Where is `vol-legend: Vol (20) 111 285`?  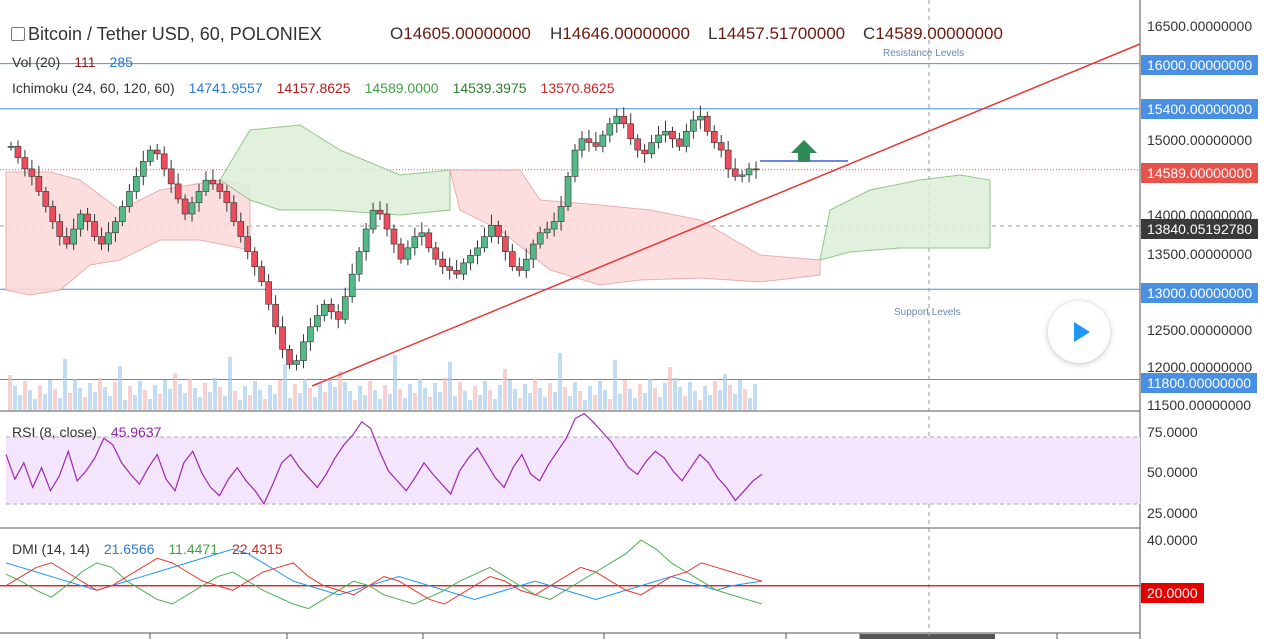 vol-legend: Vol (20) 111 285 is located at coordinates (79, 62).